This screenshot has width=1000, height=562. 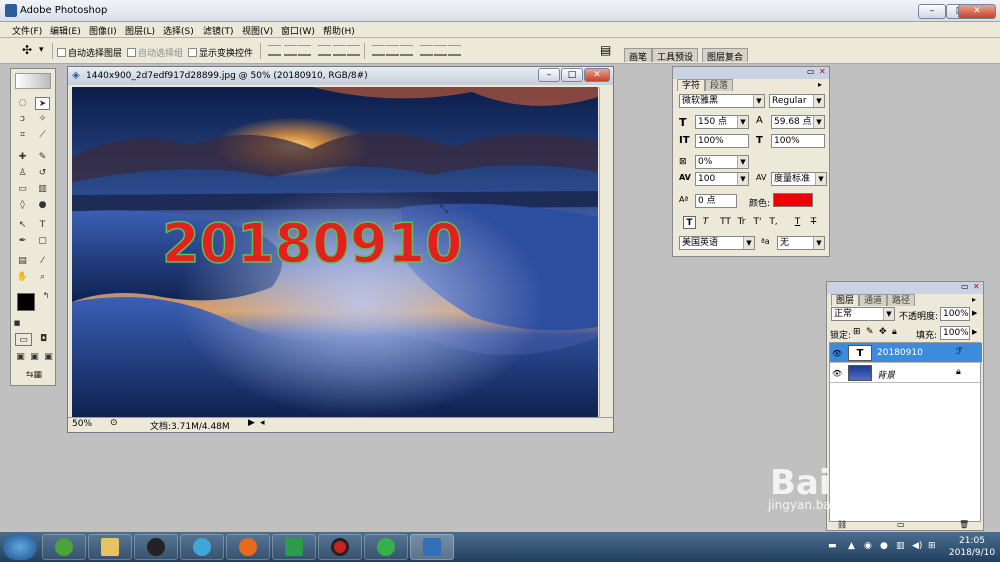 I want to click on marquee-tool-icon: ◌, so click(x=22, y=103).